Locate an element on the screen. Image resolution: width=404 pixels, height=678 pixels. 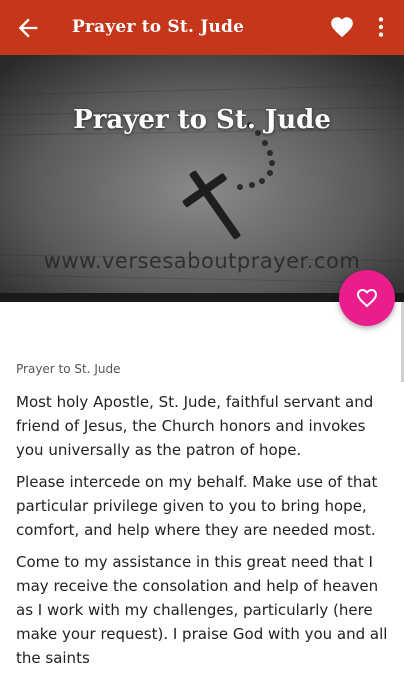
image-watermark: www.versesaboutprayer.com is located at coordinates (202, 261).